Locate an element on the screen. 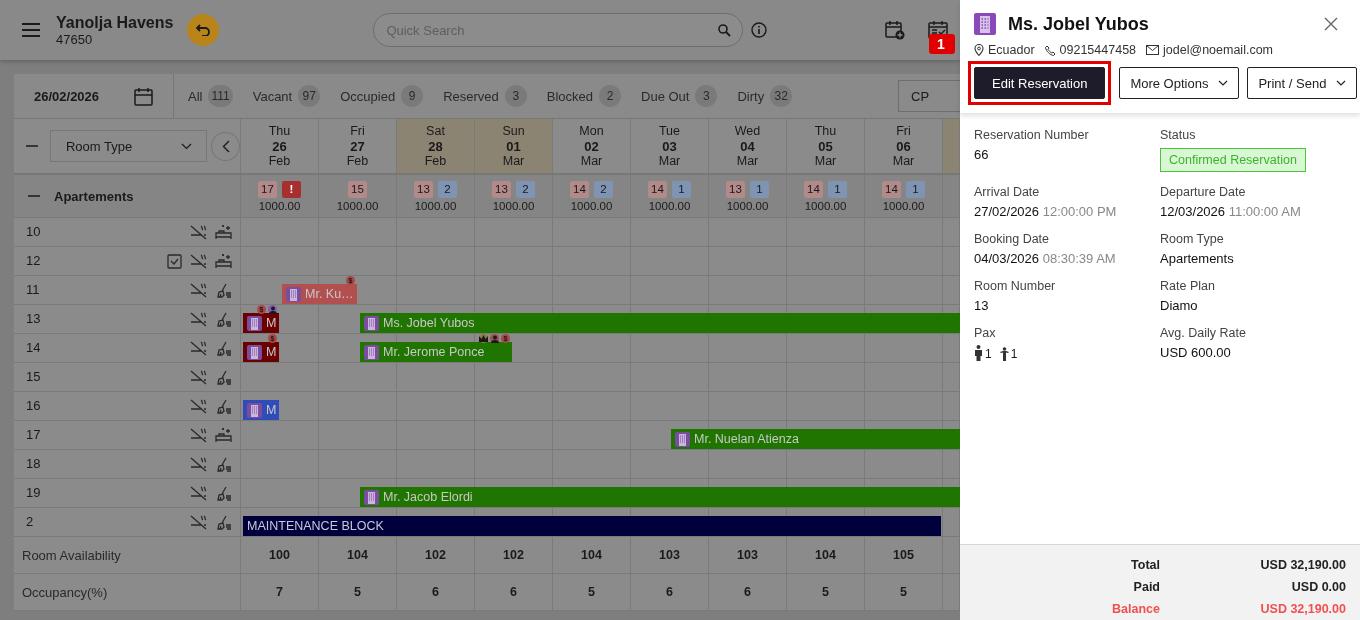  filter-label: Vacant is located at coordinates (272, 96).